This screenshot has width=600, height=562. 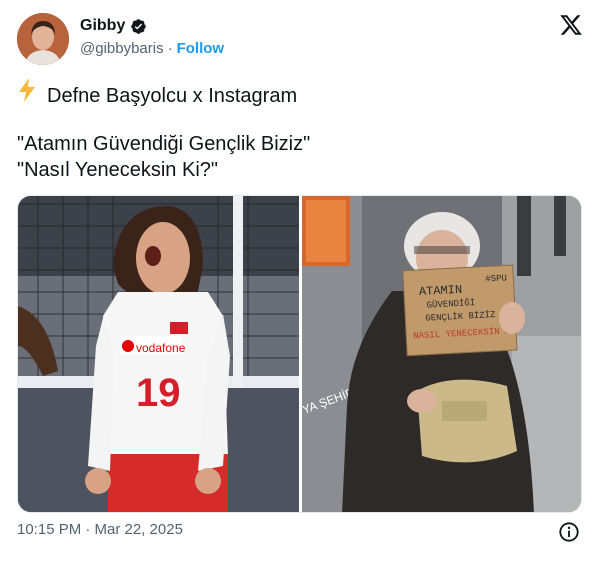 I want to click on follow-button: Follow, so click(x=201, y=48).